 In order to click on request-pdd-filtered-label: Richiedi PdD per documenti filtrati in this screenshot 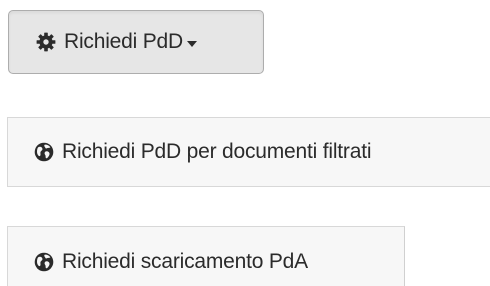, I will do `click(217, 151)`.